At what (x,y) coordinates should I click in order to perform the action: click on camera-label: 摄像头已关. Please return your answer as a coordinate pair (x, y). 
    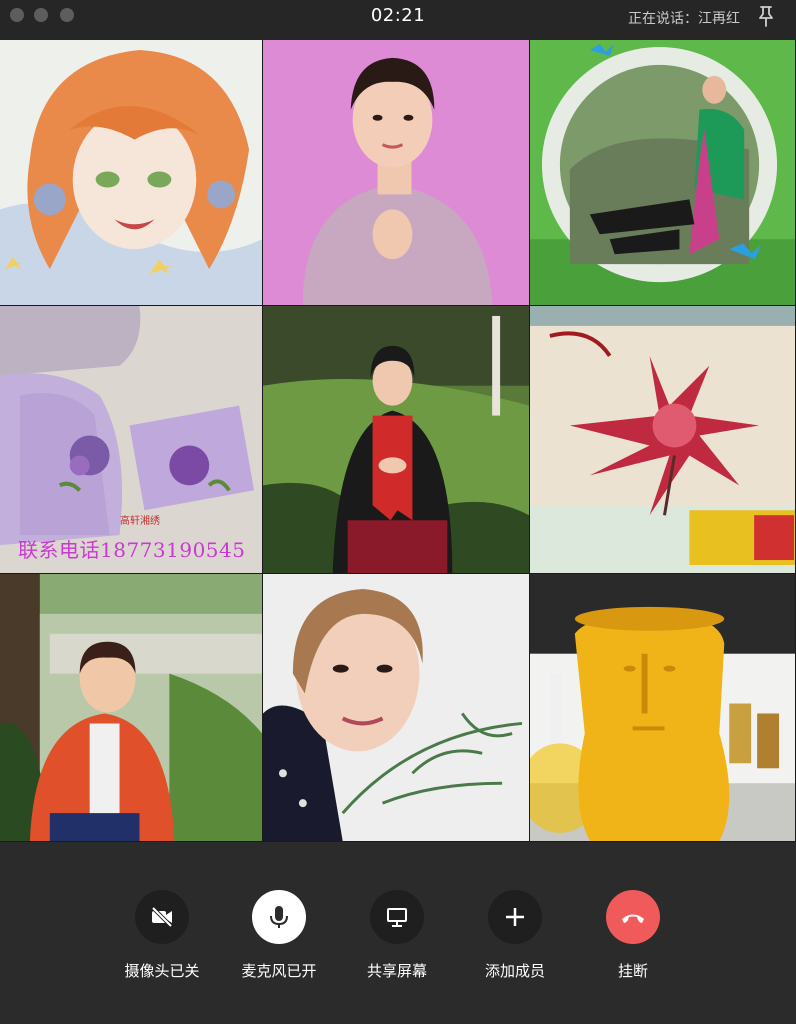
    Looking at the image, I should click on (162, 971).